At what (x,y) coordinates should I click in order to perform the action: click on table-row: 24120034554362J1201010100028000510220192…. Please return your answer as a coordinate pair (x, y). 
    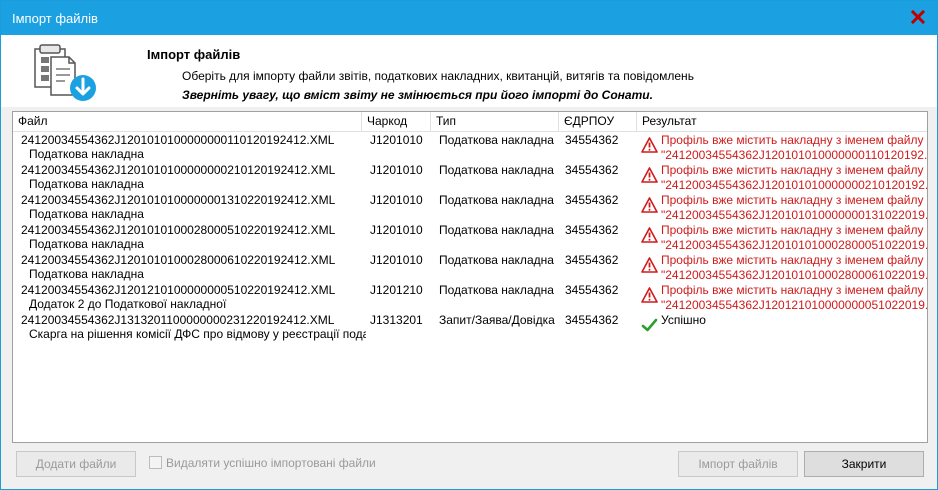
    Looking at the image, I should click on (470, 237).